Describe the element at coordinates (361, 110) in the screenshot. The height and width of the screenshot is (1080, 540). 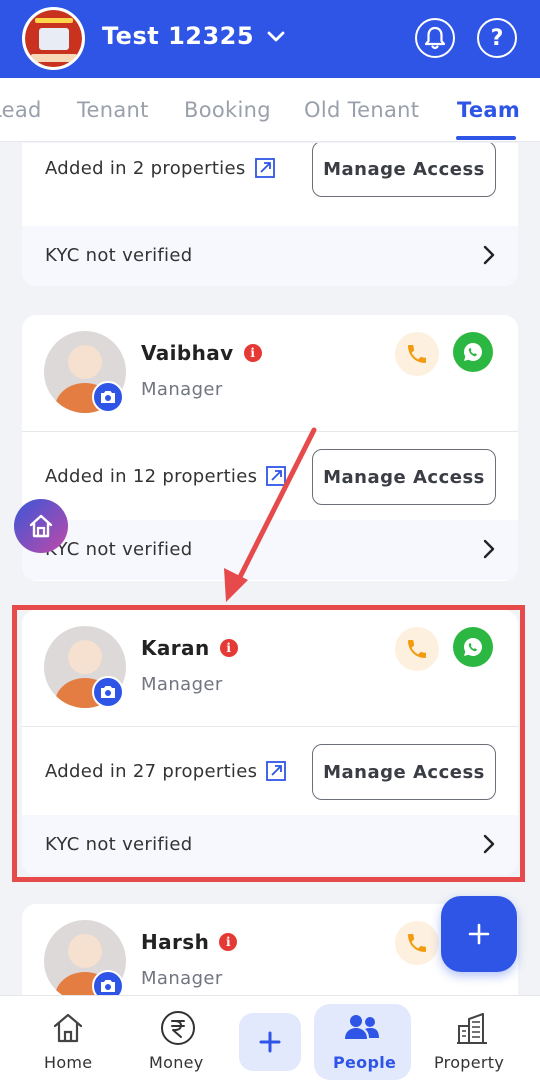
I see `tab-old-tenant: Old Tenant` at that location.